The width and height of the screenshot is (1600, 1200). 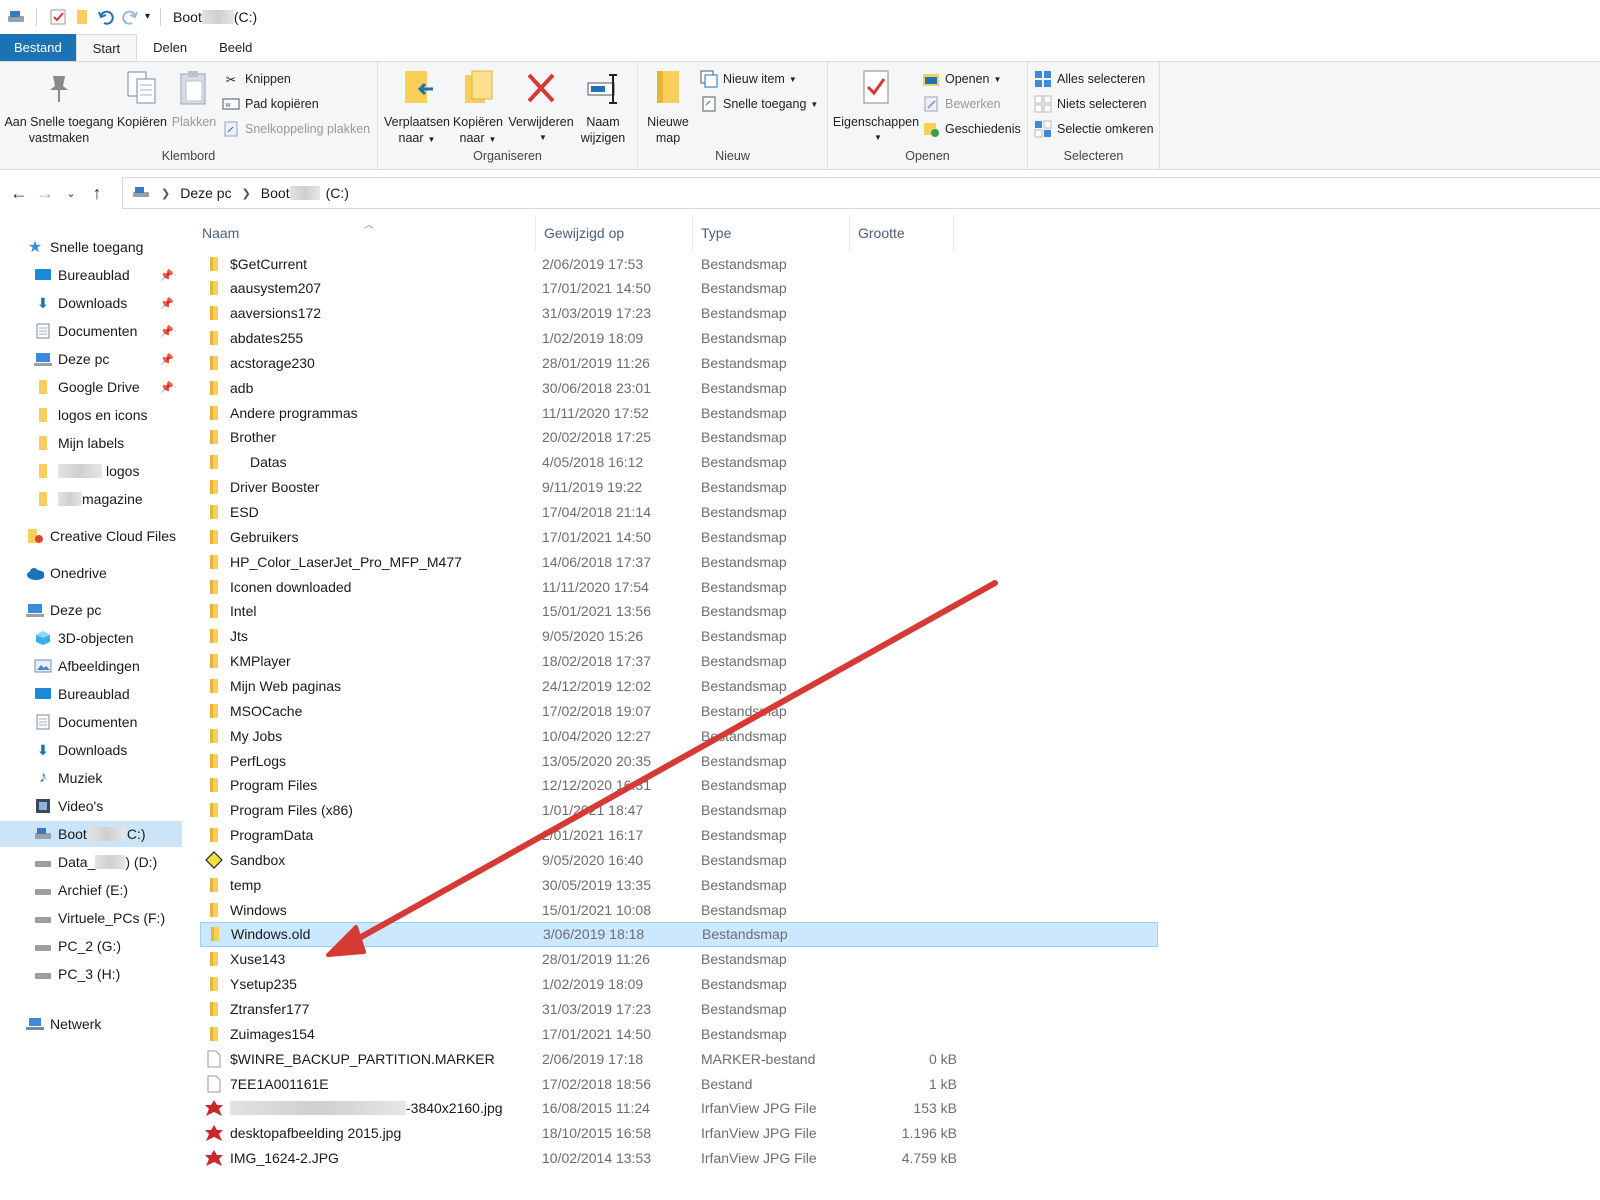 I want to click on table-row: KMPlayer 18/02/2018 17:37 Bestandsmap, so click(x=679, y=661).